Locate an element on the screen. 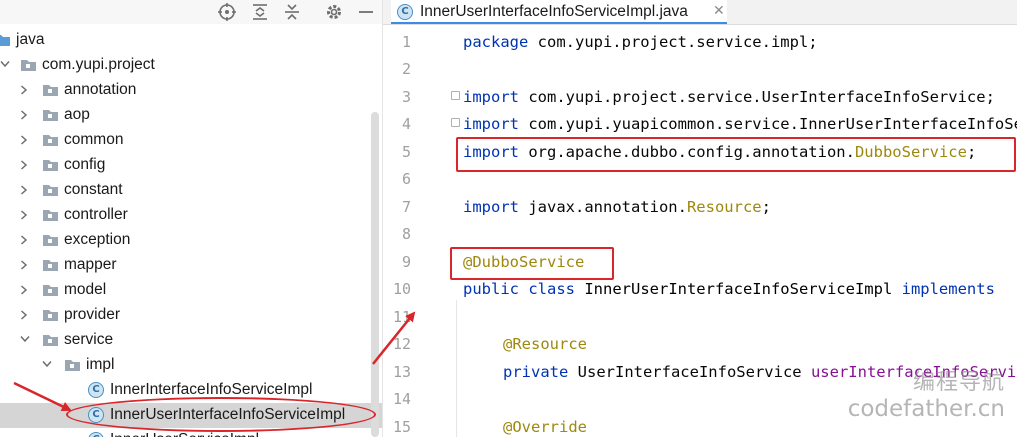 Image resolution: width=1017 pixels, height=437 pixels. tree-item-constant: constant is located at coordinates (191, 190).